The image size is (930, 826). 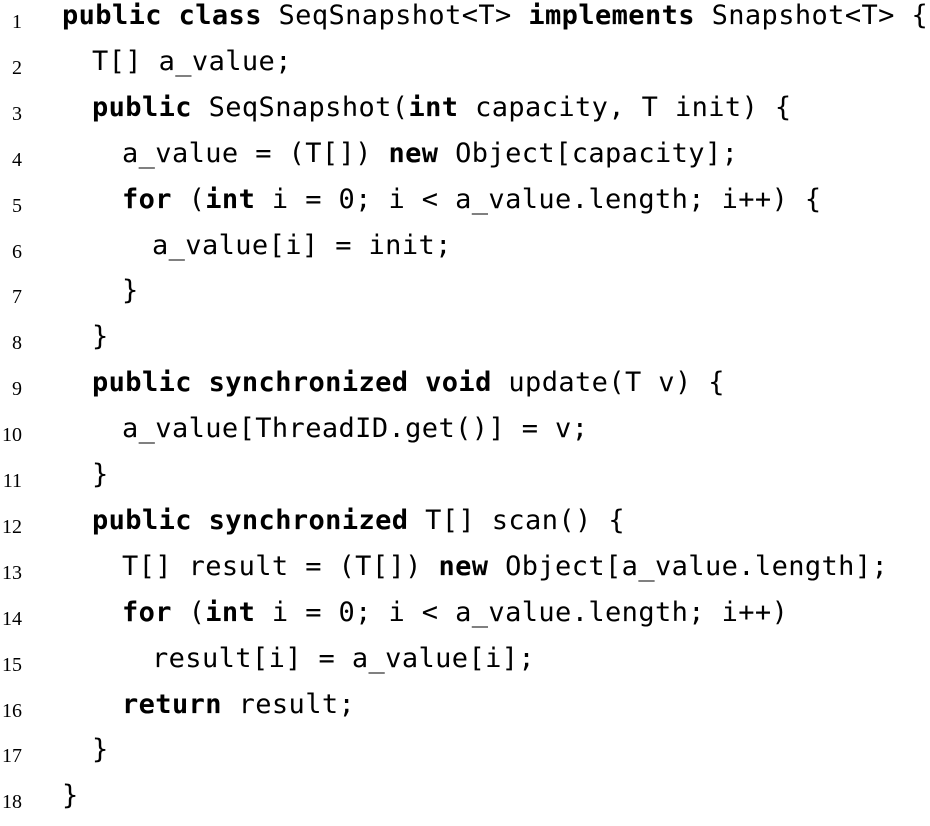 What do you see at coordinates (17, 205) in the screenshot?
I see `line-number: 5` at bounding box center [17, 205].